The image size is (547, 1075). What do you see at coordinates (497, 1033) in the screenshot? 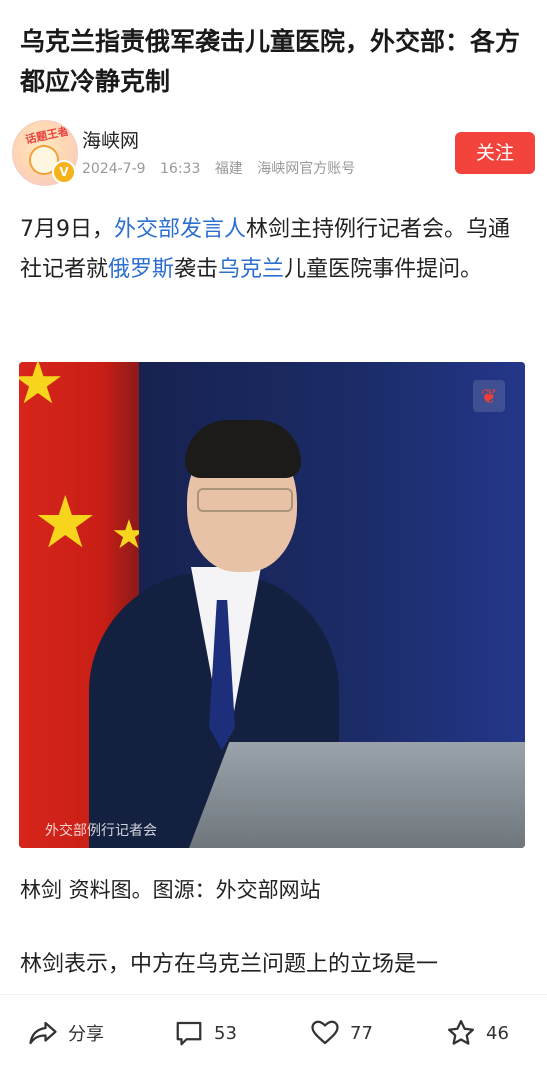
I see `favorite-count: 46` at bounding box center [497, 1033].